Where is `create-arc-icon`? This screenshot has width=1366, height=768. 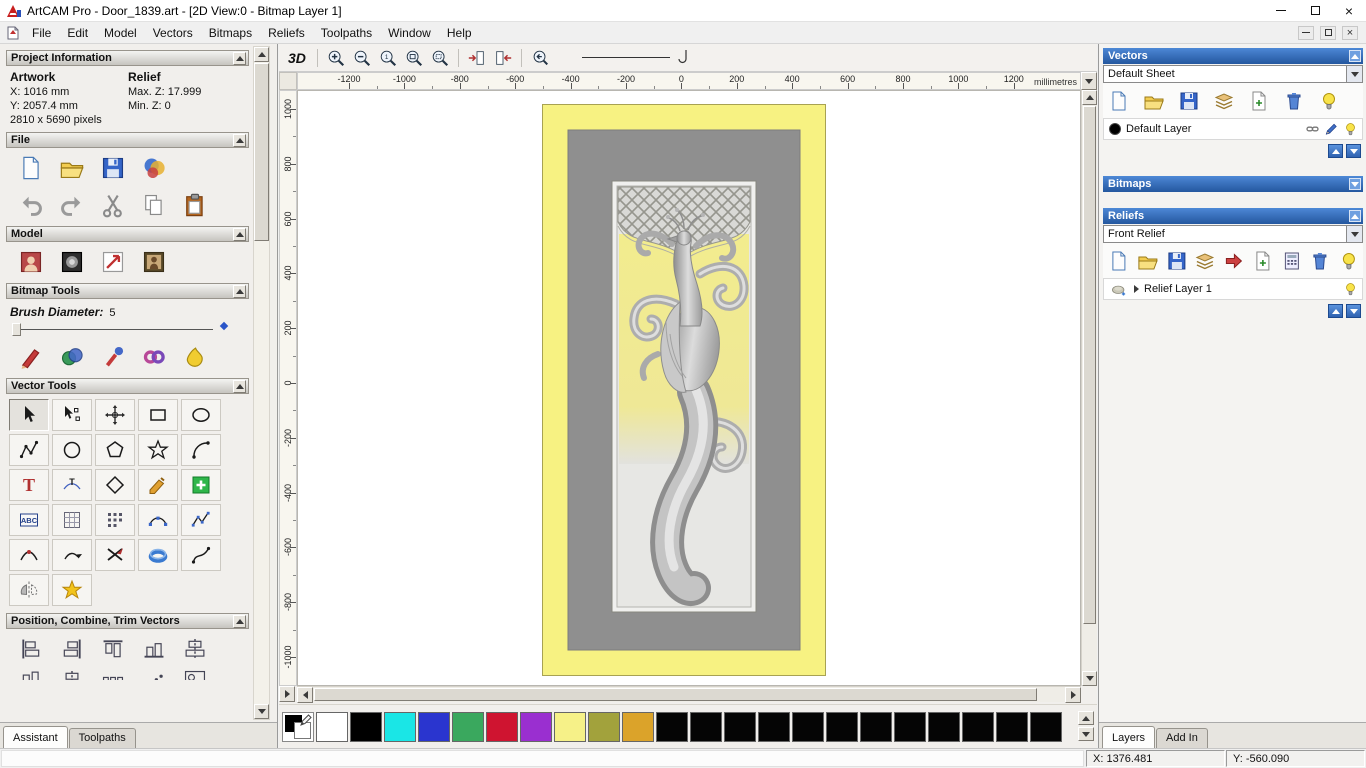
create-arc-icon is located at coordinates (201, 450).